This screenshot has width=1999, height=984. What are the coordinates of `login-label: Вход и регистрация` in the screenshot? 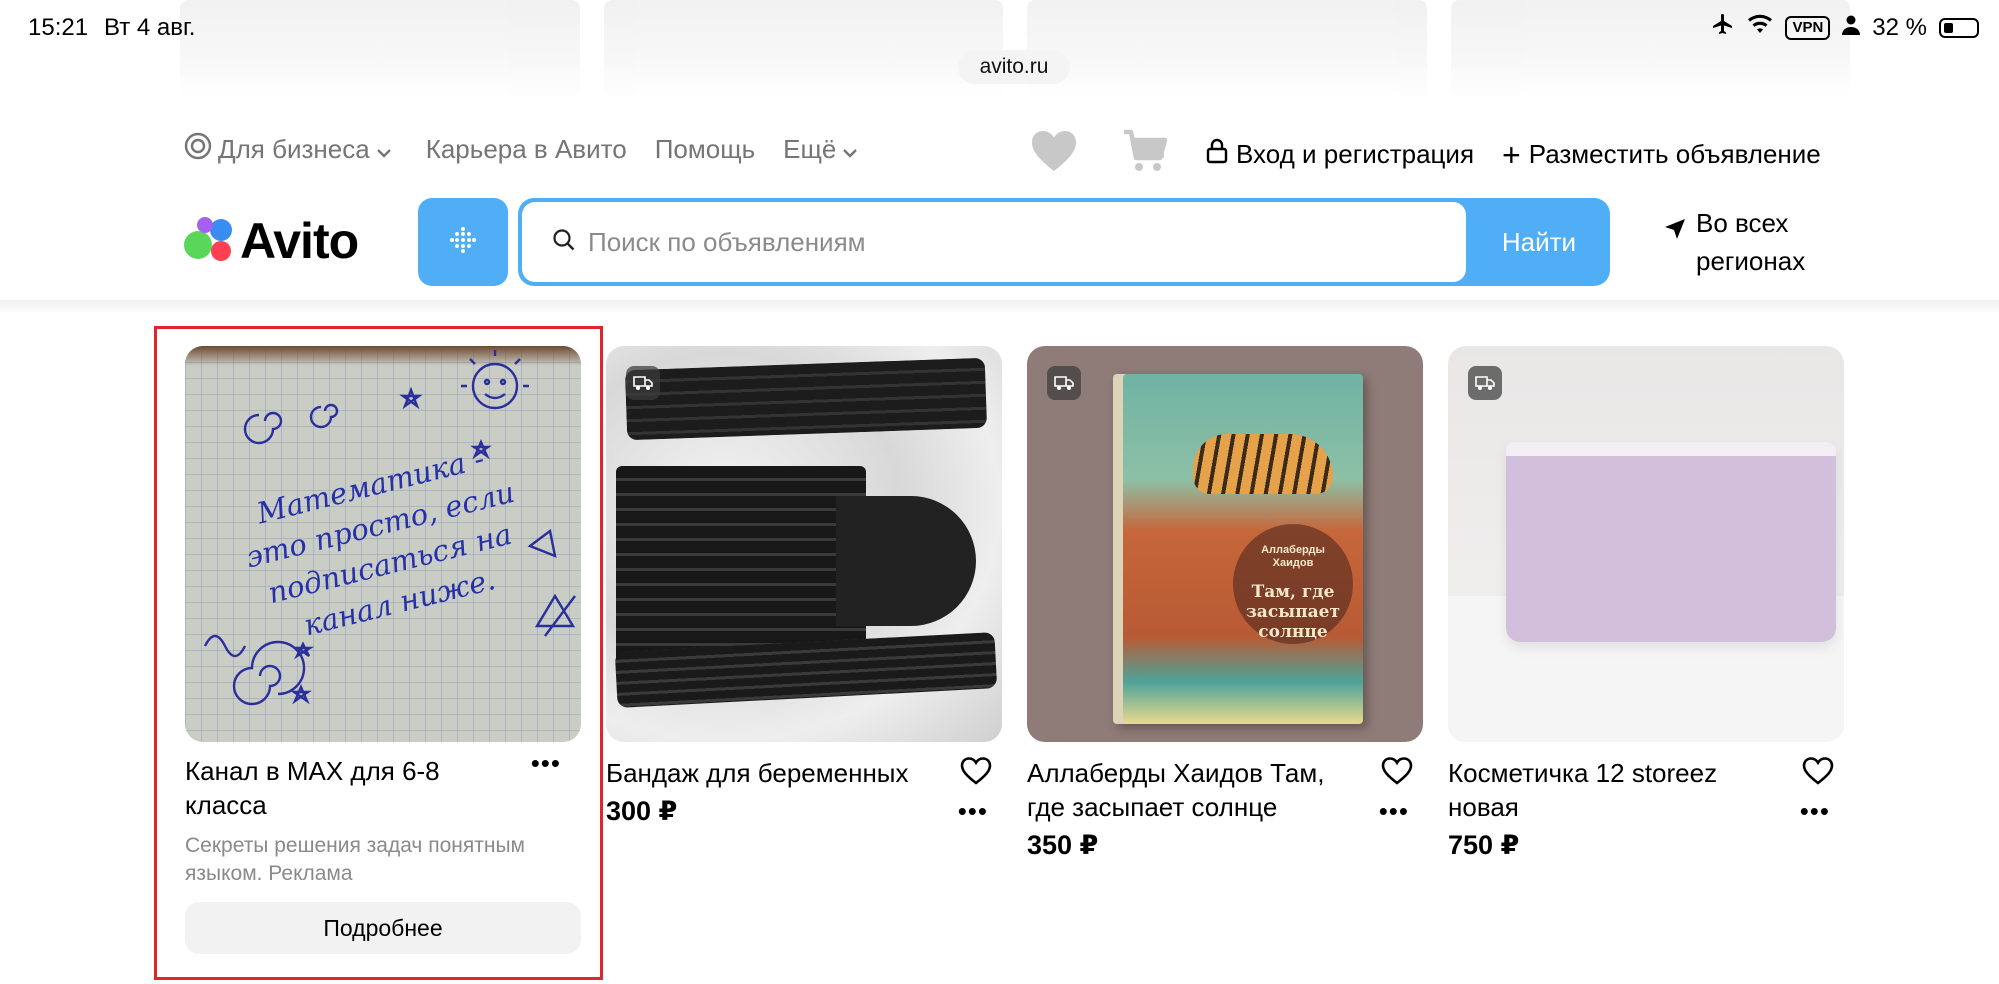 It's located at (1355, 154).